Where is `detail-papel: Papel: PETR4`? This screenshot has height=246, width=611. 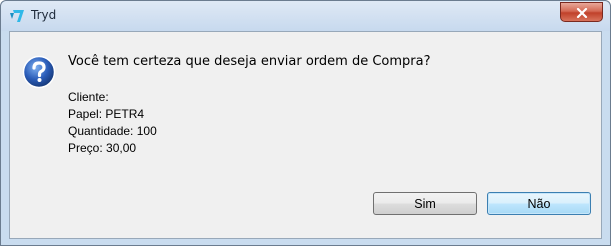
detail-papel: Papel: PETR4 is located at coordinates (106, 114).